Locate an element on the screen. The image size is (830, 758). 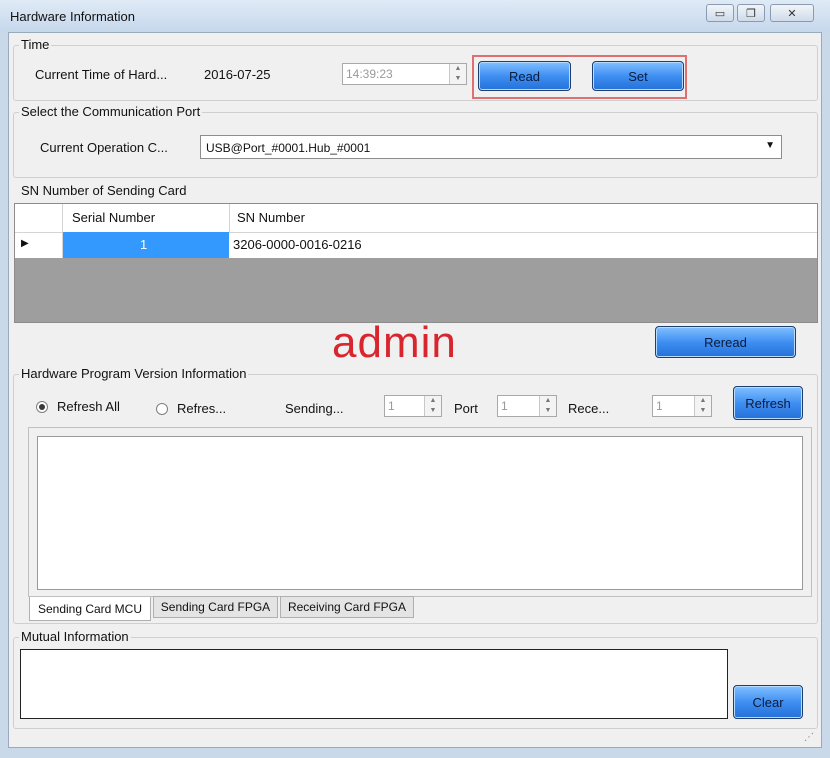
time-spinner: 14:39:23 ▲ ▼ is located at coordinates (404, 74).